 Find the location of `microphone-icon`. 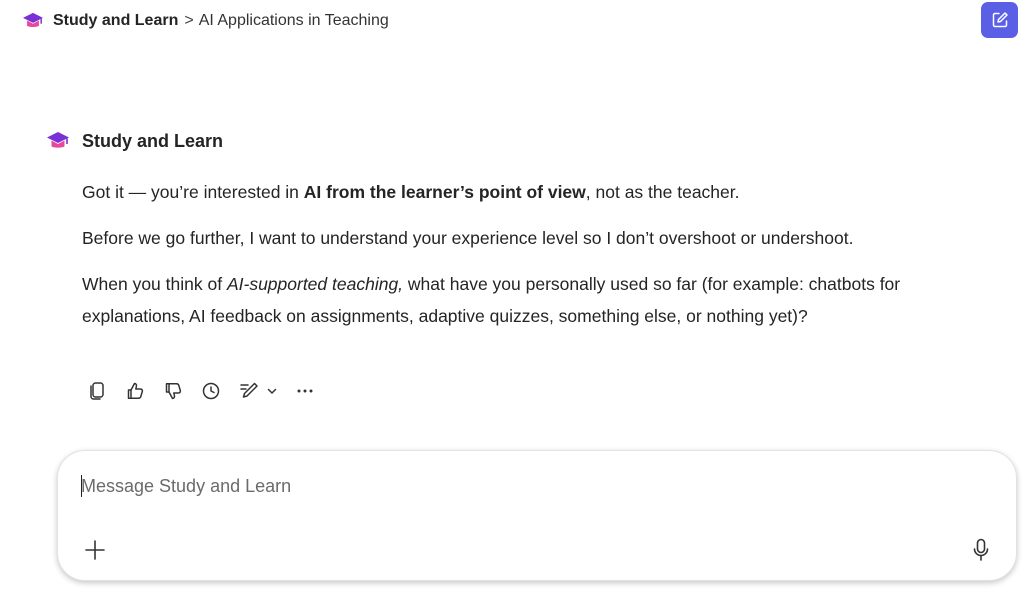

microphone-icon is located at coordinates (981, 549).